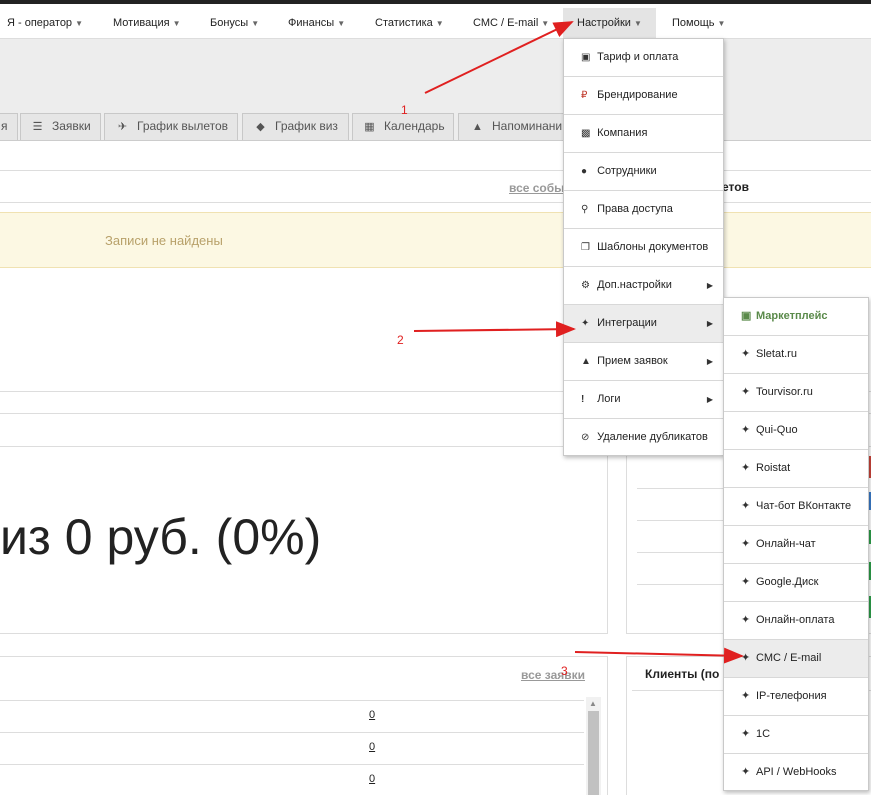 Image resolution: width=871 pixels, height=795 pixels. What do you see at coordinates (585, 247) in the screenshot?
I see `copy-icon: ❐` at bounding box center [585, 247].